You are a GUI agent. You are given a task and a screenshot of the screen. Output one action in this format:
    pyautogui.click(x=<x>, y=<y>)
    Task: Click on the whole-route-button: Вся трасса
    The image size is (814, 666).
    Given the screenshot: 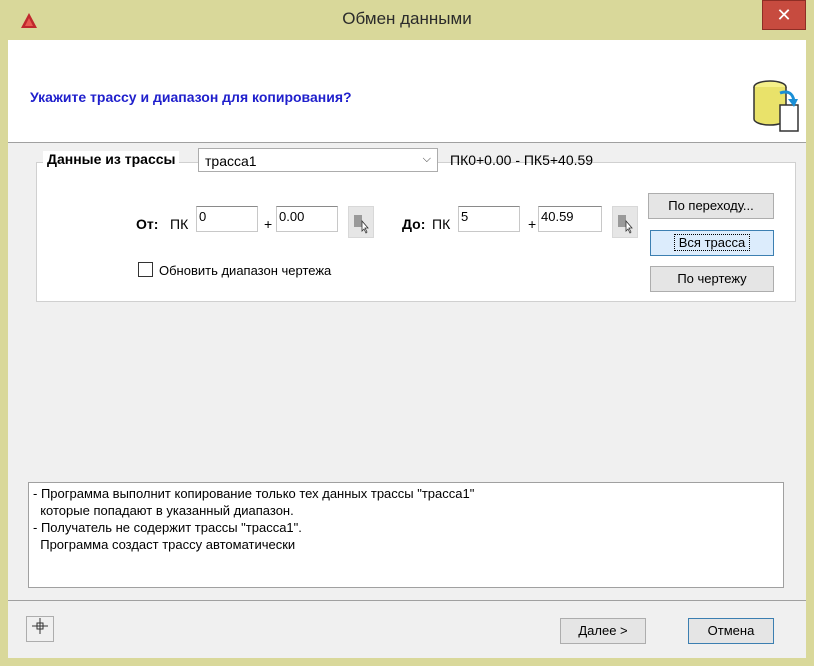 What is the action you would take?
    pyautogui.click(x=712, y=243)
    